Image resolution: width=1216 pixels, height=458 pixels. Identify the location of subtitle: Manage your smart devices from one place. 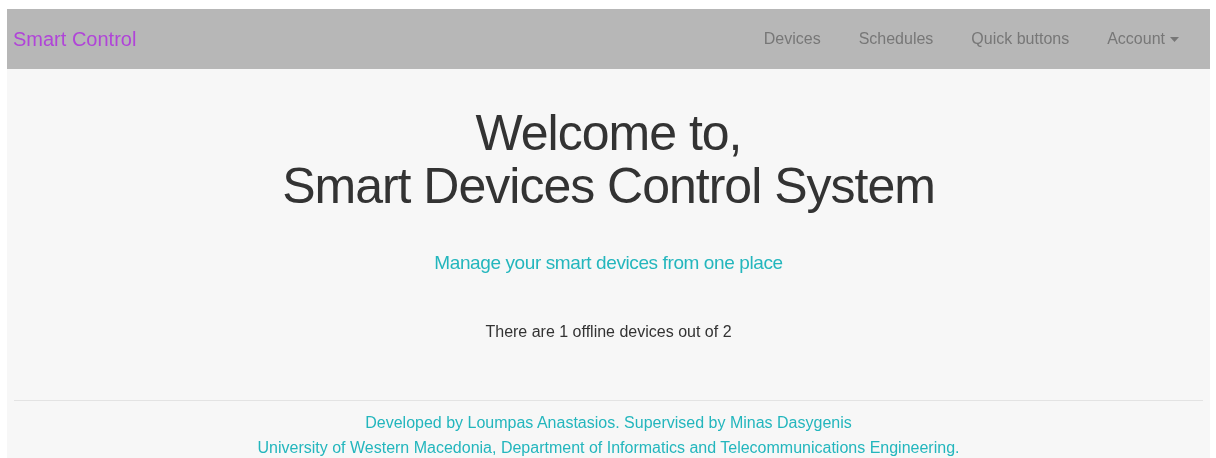
(608, 263).